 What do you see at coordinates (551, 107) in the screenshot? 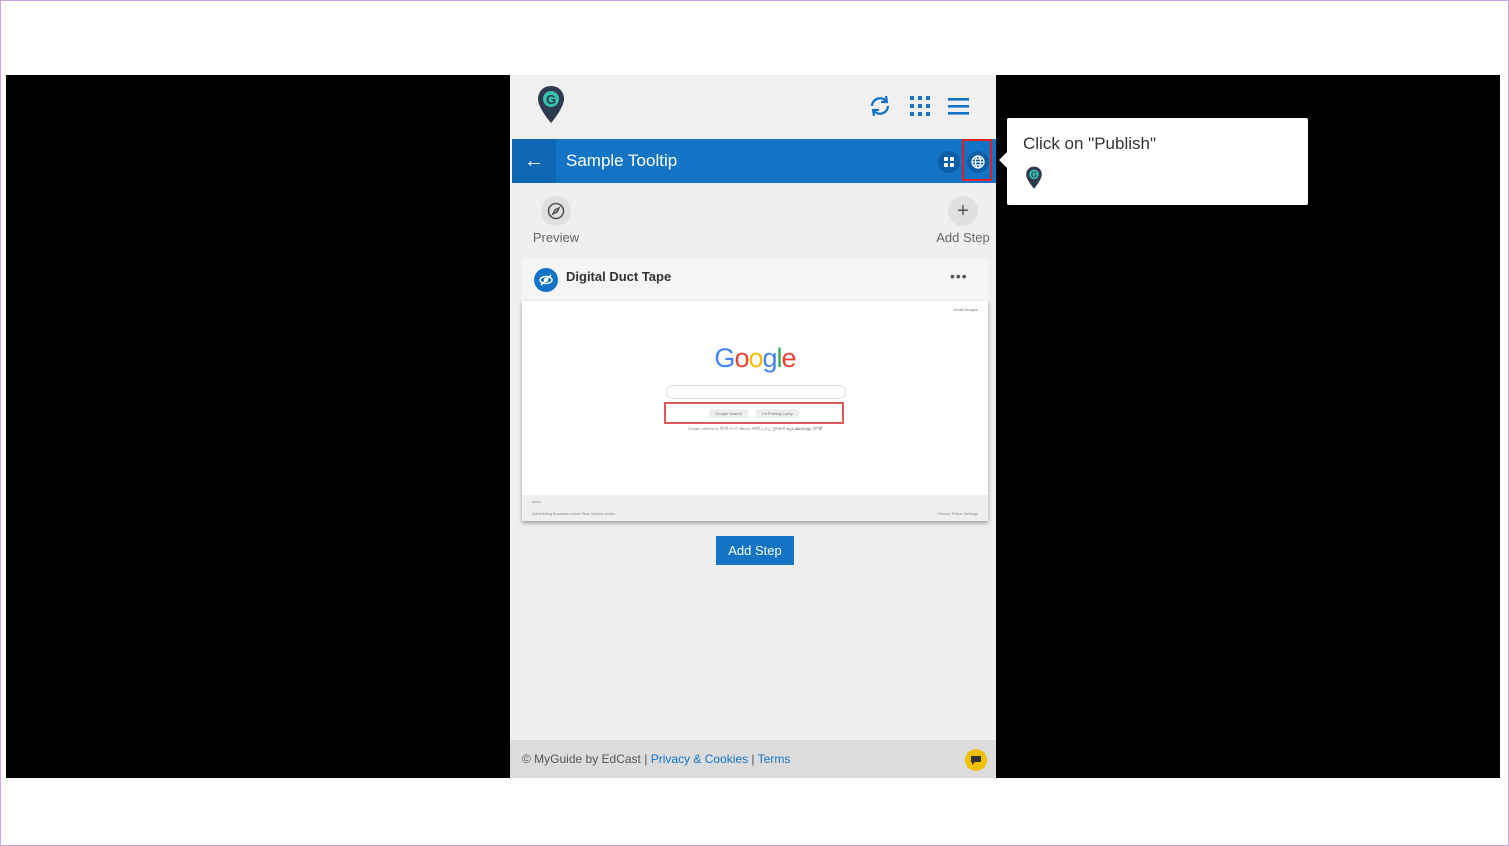
I see `myguide-logo-icon: G` at bounding box center [551, 107].